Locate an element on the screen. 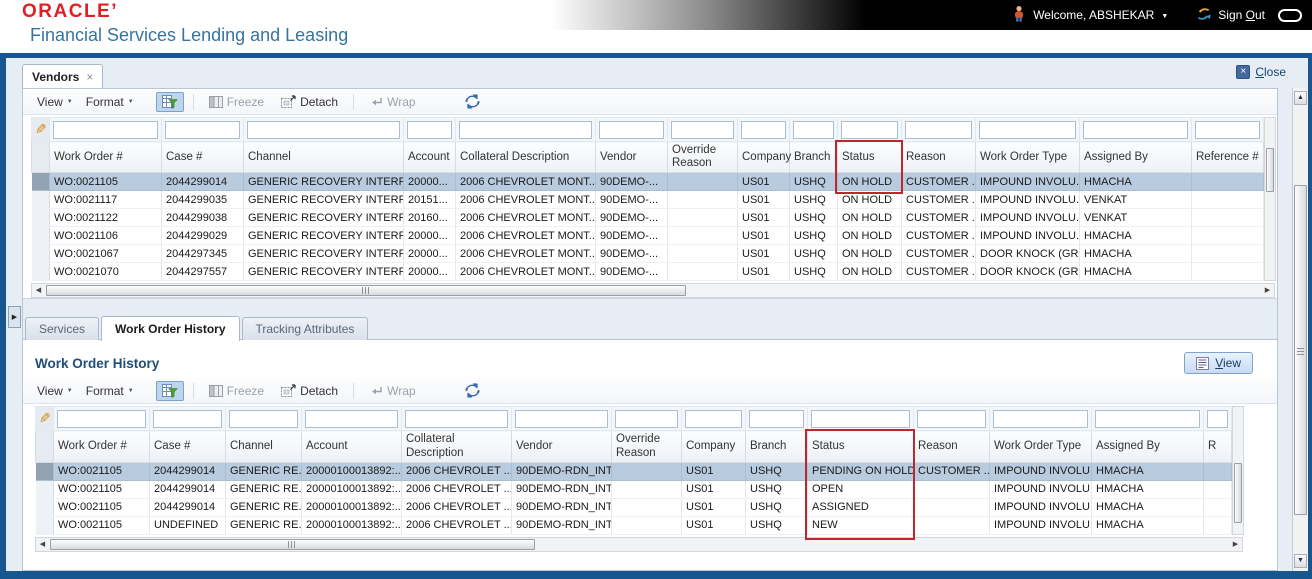 The image size is (1312, 579). column-header-assigned-by: Assigned By is located at coordinates (1147, 446).